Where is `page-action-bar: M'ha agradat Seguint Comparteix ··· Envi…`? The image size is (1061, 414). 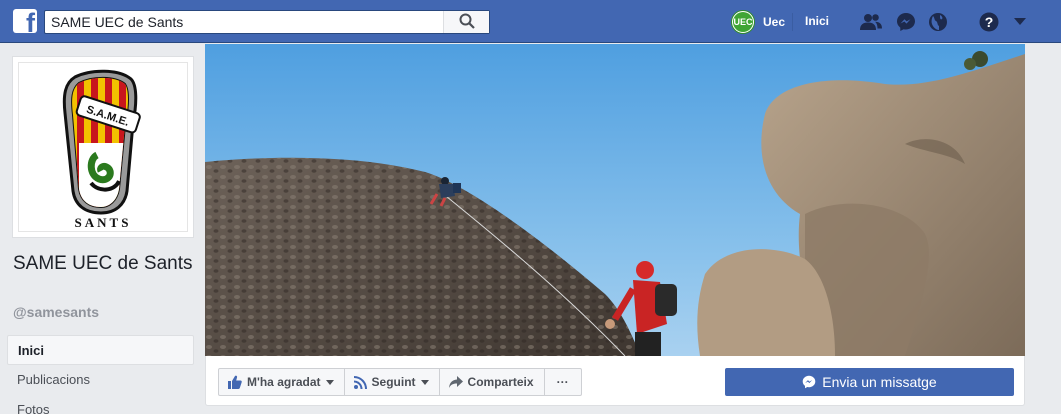 page-action-bar: M'ha agradat Seguint Comparteix ··· Envi… is located at coordinates (615, 381).